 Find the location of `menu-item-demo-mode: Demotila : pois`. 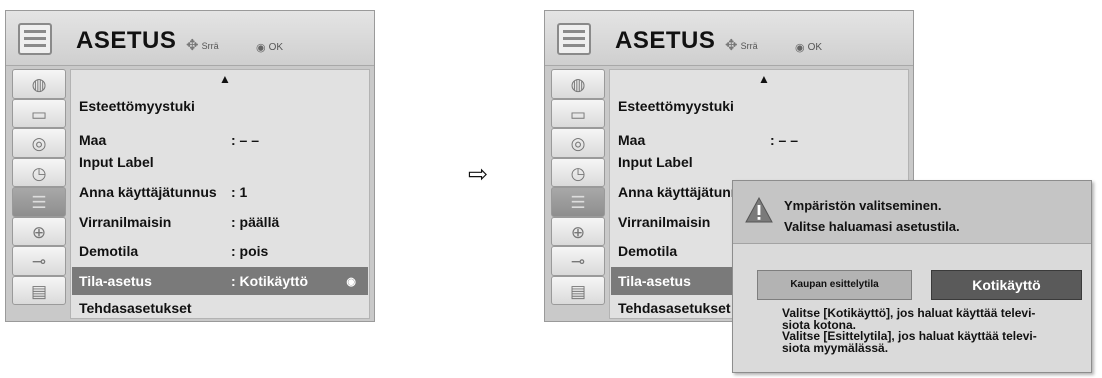

menu-item-demo-mode: Demotila : pois is located at coordinates (173, 251).